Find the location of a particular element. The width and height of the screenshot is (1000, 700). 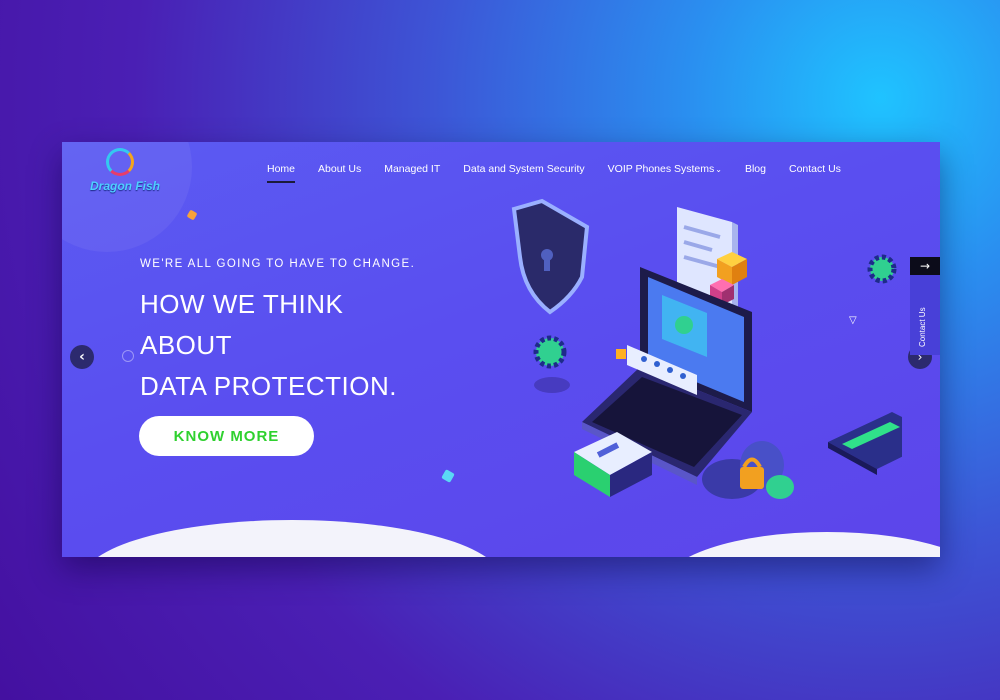

nav-item-voip: VOIP Phones Systems⌄ is located at coordinates (665, 169).